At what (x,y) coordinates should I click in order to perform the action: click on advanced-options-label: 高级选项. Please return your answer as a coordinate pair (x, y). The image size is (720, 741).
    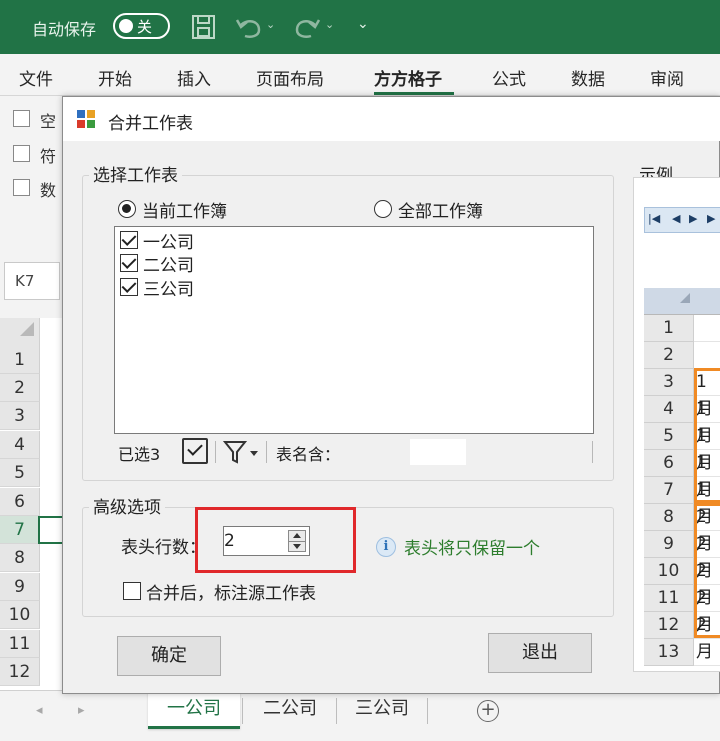
    Looking at the image, I should click on (127, 505).